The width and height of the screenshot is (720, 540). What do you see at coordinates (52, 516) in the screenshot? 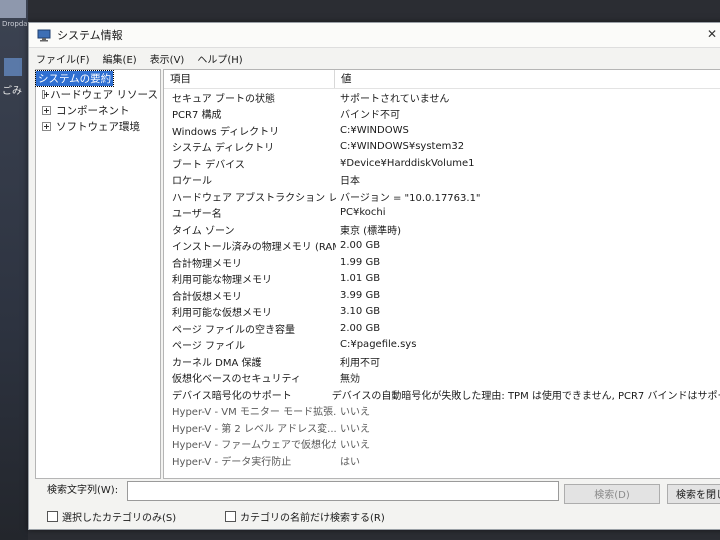
I see `selected-category-only-checkbox` at bounding box center [52, 516].